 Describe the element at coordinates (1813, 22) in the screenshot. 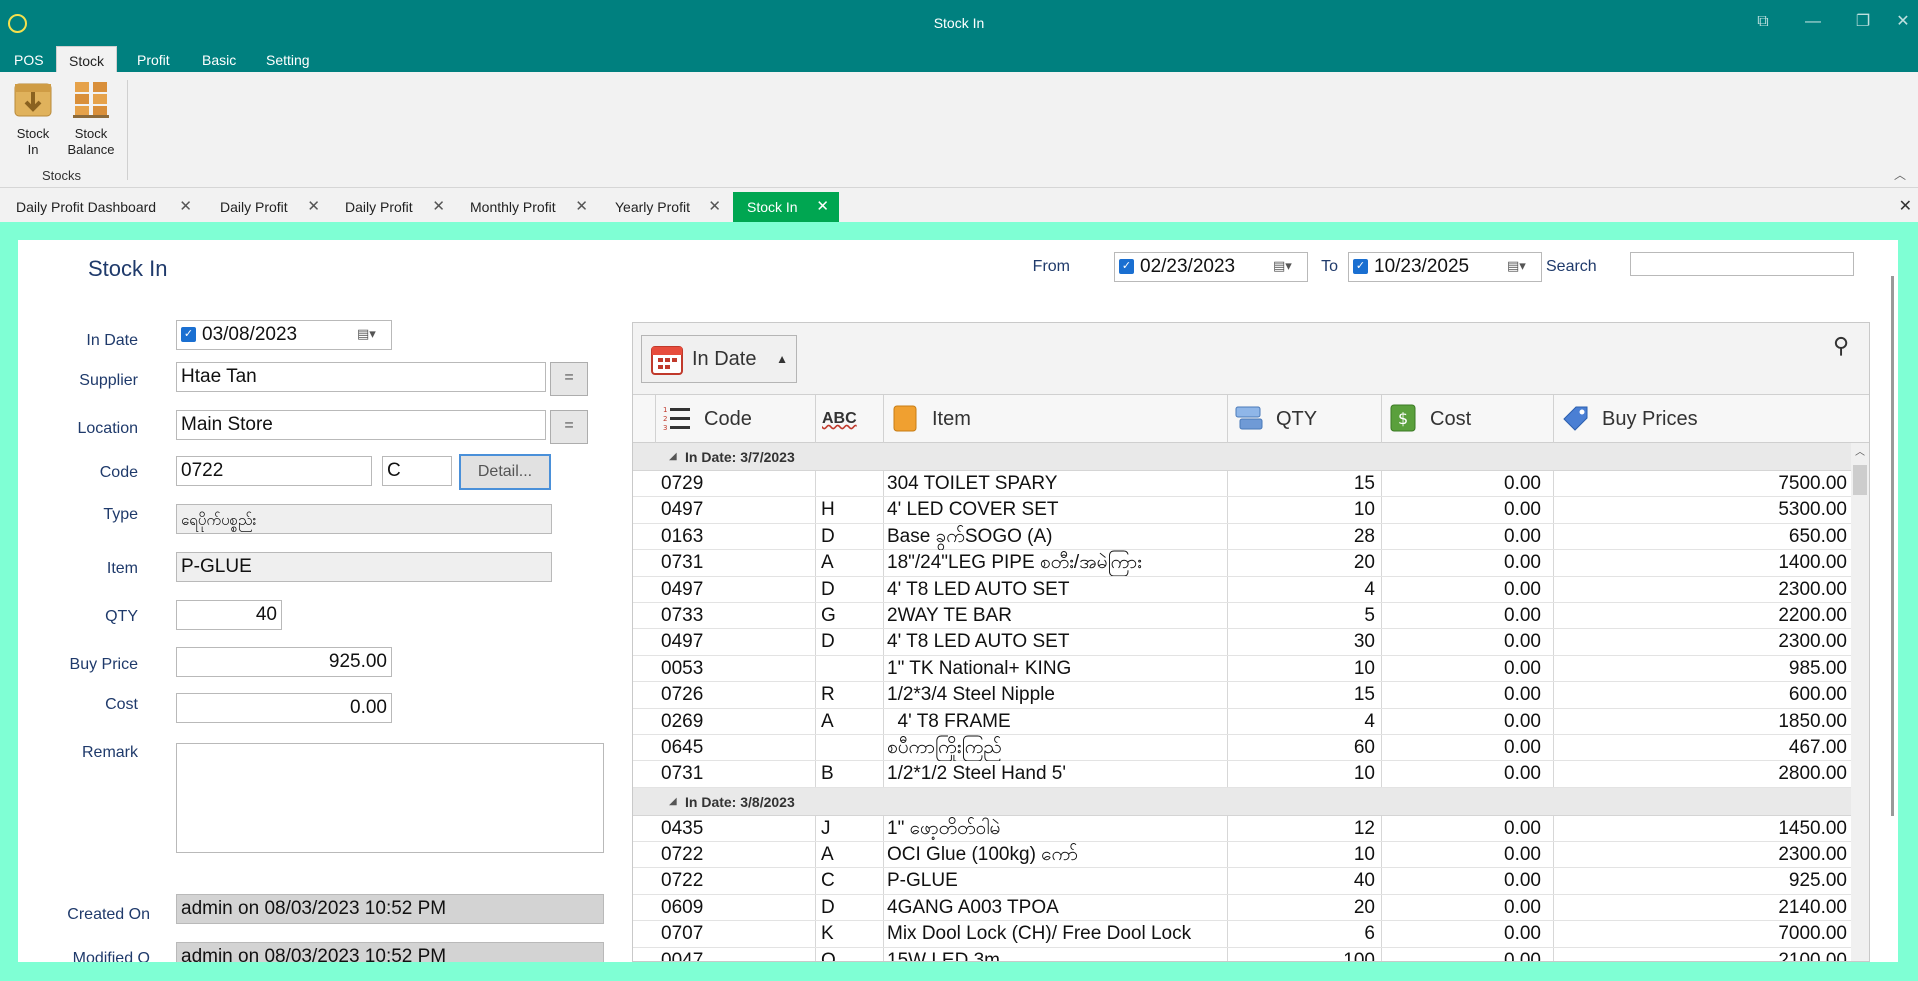

I see `minimize-button: —` at that location.